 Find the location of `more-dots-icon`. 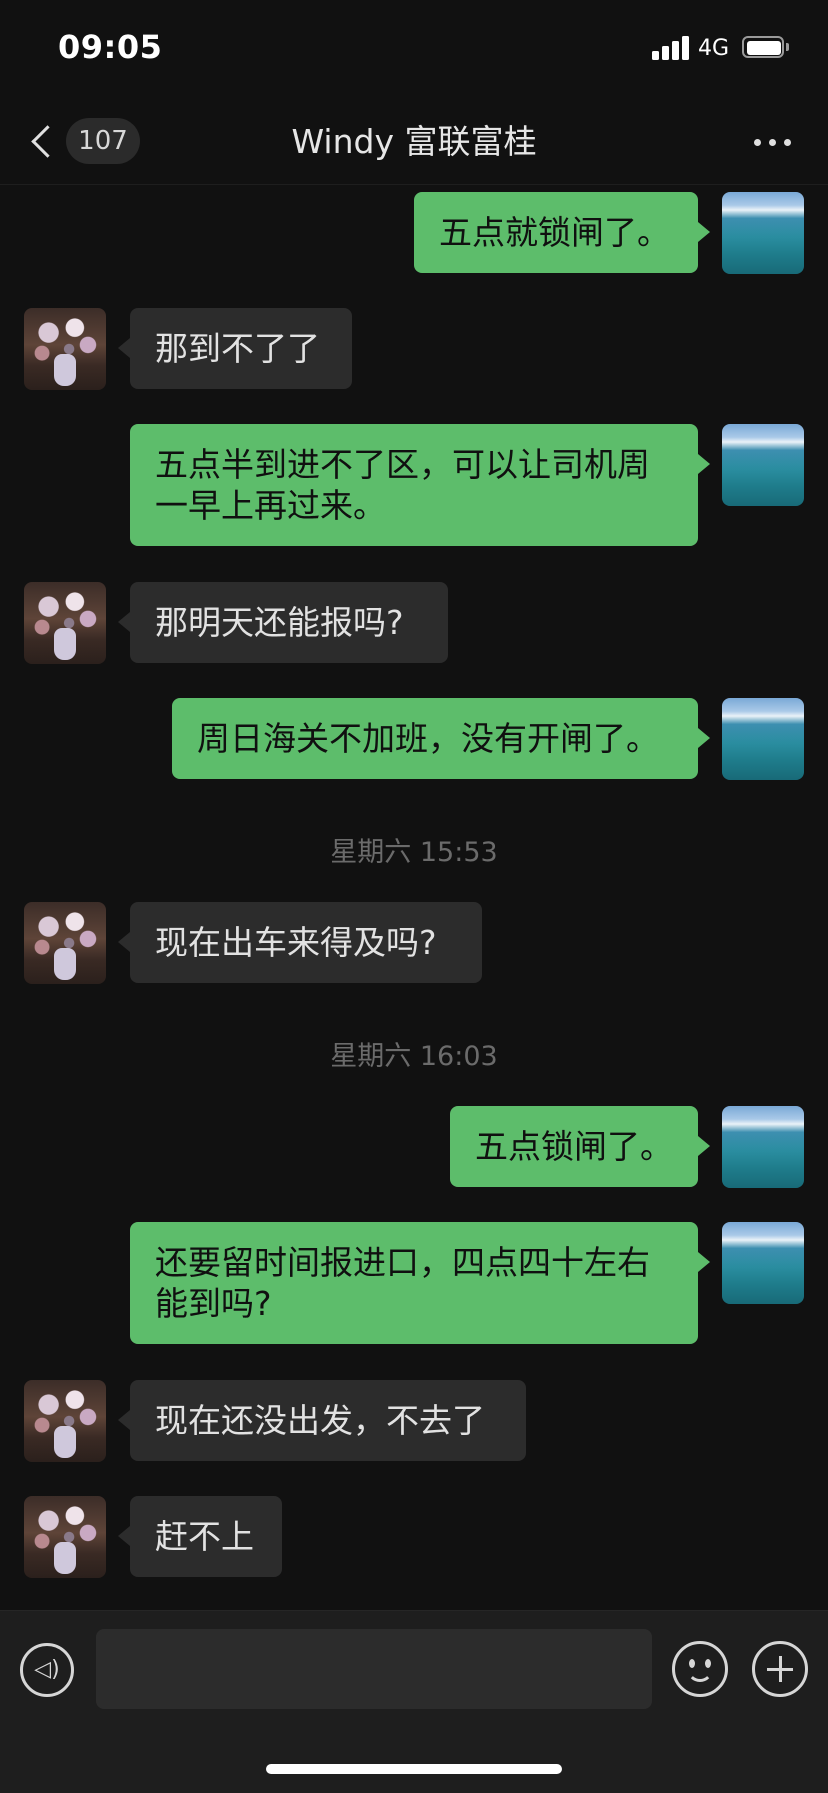

more-dots-icon is located at coordinates (757, 142).